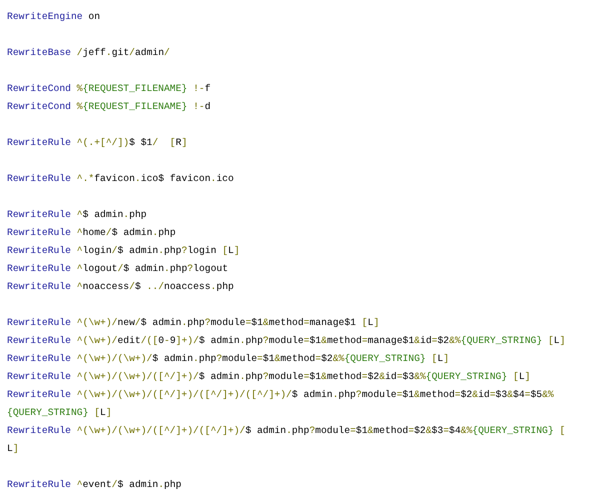  Describe the element at coordinates (228, 359) in the screenshot. I see `code-line: RewriteRule ^(\w+)/(\w+)/$ admin.php?module=$1&method=$2&%{QUERY_STRING} [L]` at that location.